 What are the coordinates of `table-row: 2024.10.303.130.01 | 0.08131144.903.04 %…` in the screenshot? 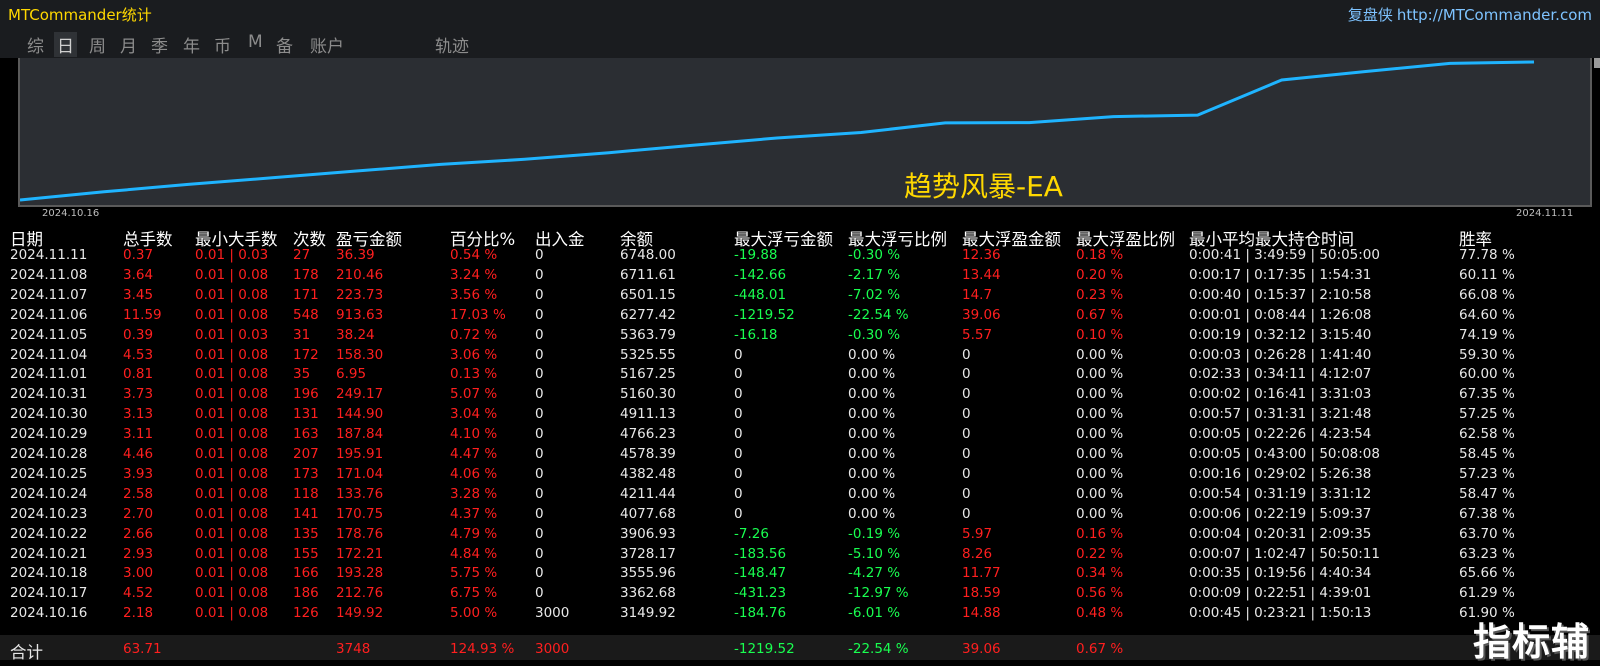 It's located at (800, 414).